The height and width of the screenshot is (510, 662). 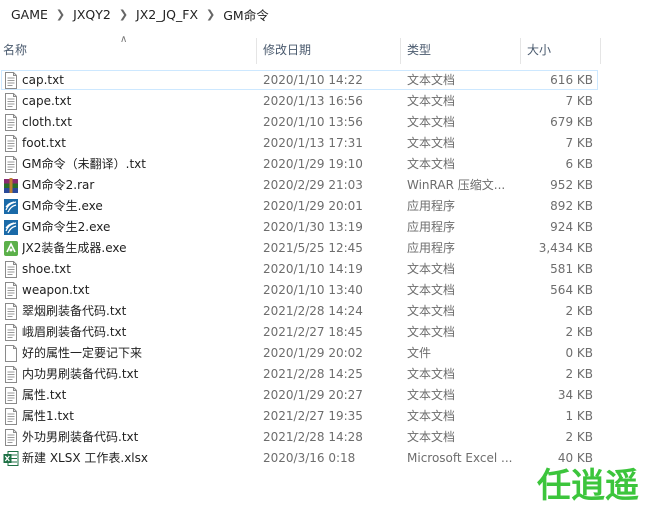 I want to click on file-size: 581 KB, so click(x=571, y=269).